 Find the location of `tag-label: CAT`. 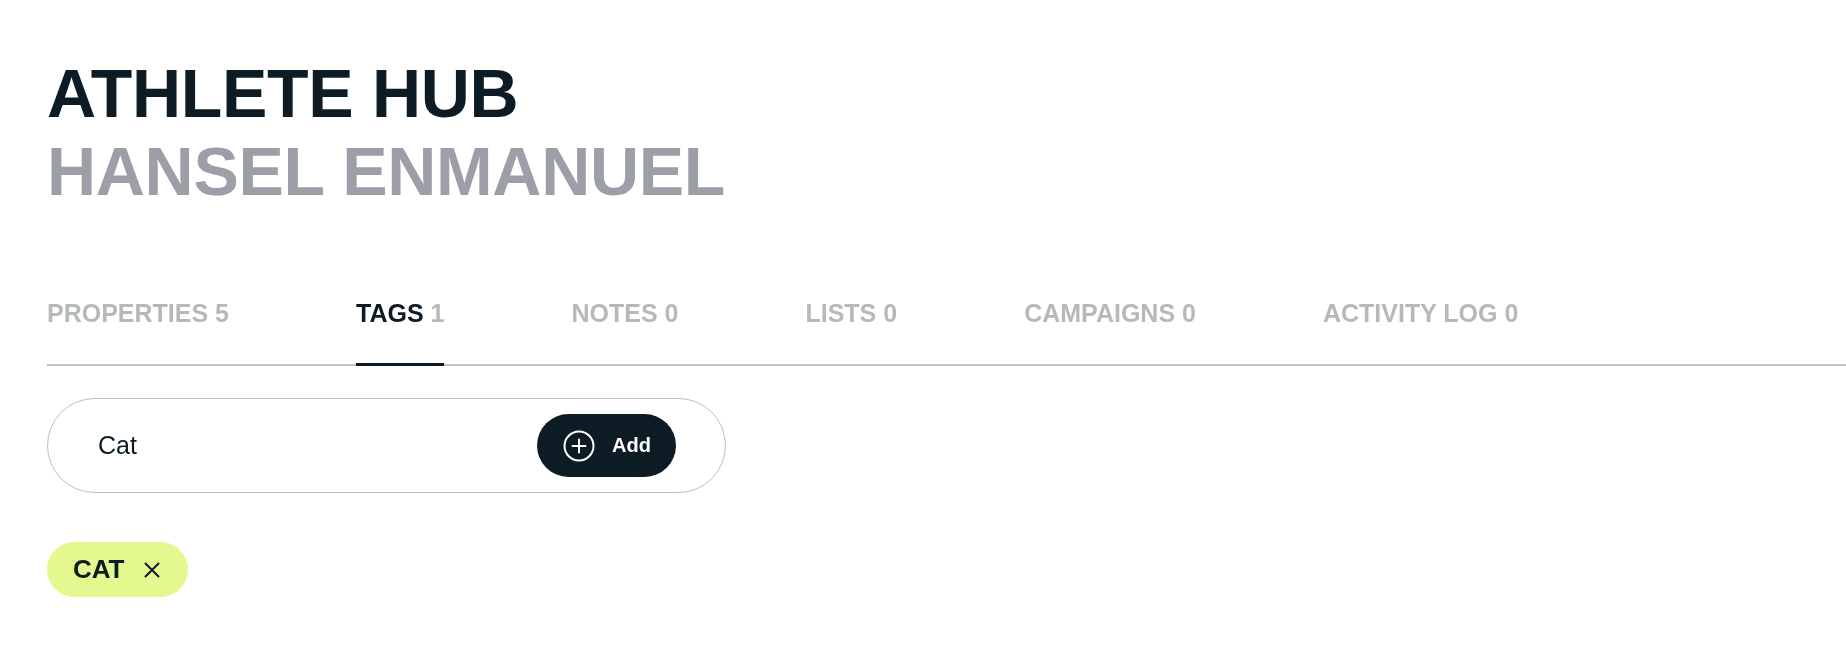

tag-label: CAT is located at coordinates (99, 569).